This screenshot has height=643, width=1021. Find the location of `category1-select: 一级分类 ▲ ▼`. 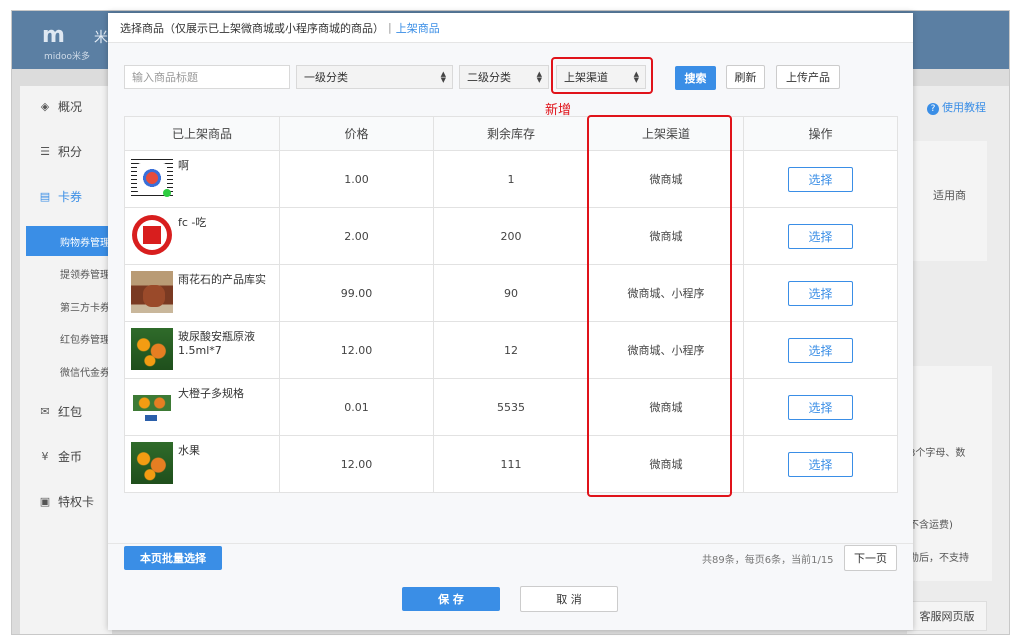

category1-select: 一级分类 ▲ ▼ is located at coordinates (374, 77).